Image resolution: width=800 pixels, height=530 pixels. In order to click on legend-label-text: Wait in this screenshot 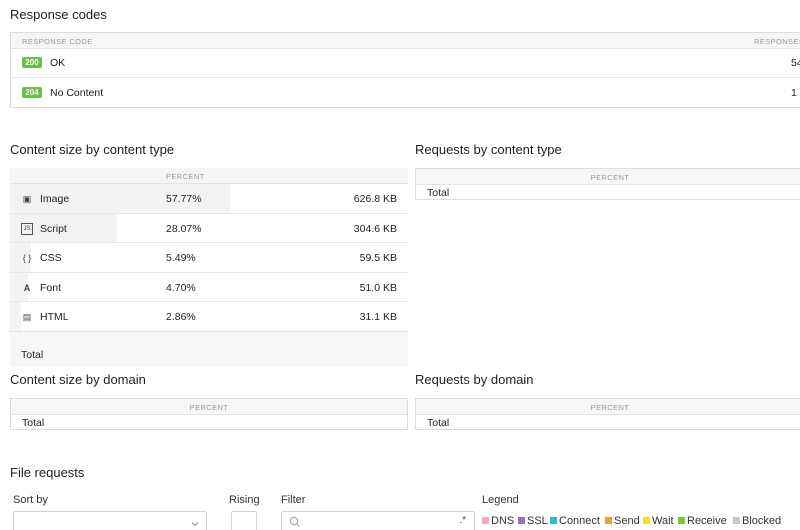, I will do `click(663, 521)`.